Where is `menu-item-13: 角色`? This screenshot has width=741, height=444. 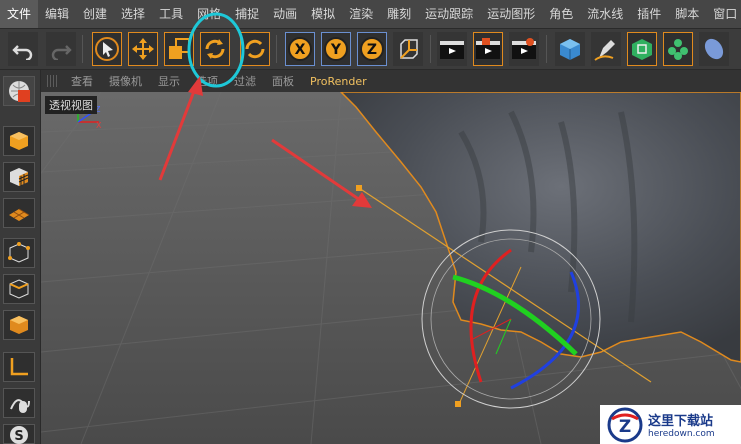
menu-item-13: 角色 is located at coordinates (561, 14).